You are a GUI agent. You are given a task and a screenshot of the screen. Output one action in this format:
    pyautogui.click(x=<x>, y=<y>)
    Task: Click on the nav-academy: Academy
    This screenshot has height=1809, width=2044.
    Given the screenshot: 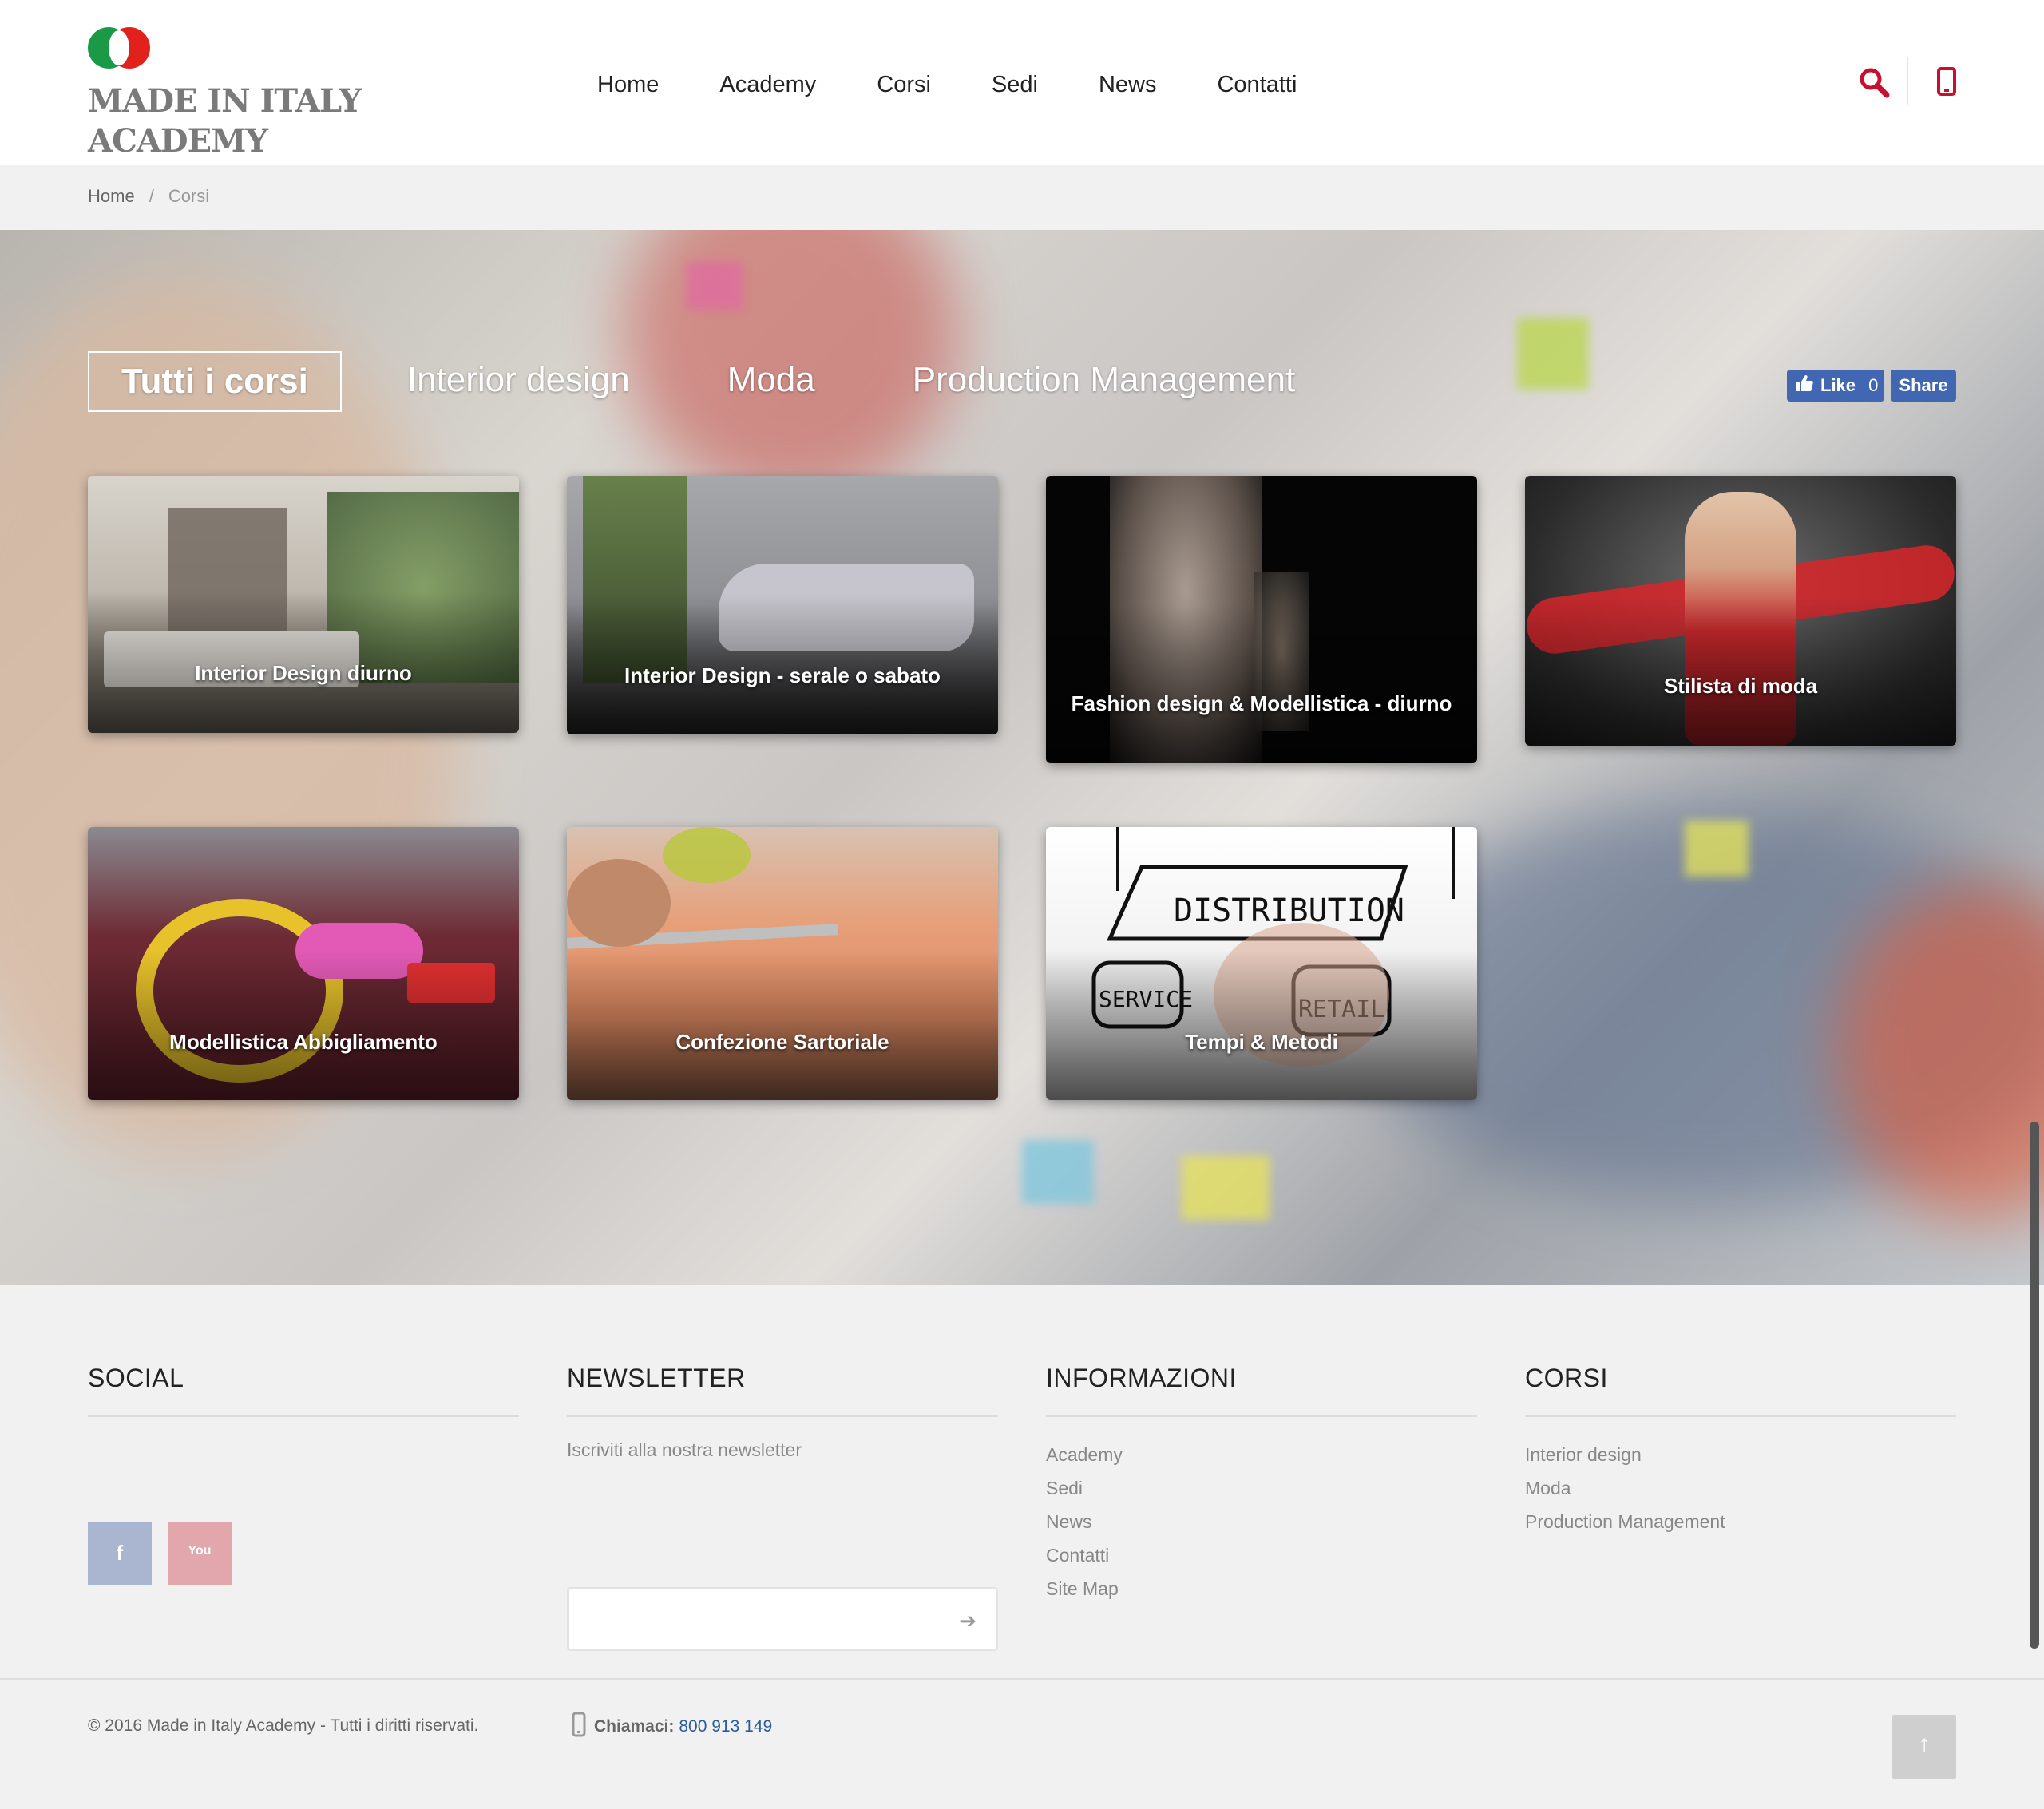 What is the action you would take?
    pyautogui.click(x=767, y=84)
    